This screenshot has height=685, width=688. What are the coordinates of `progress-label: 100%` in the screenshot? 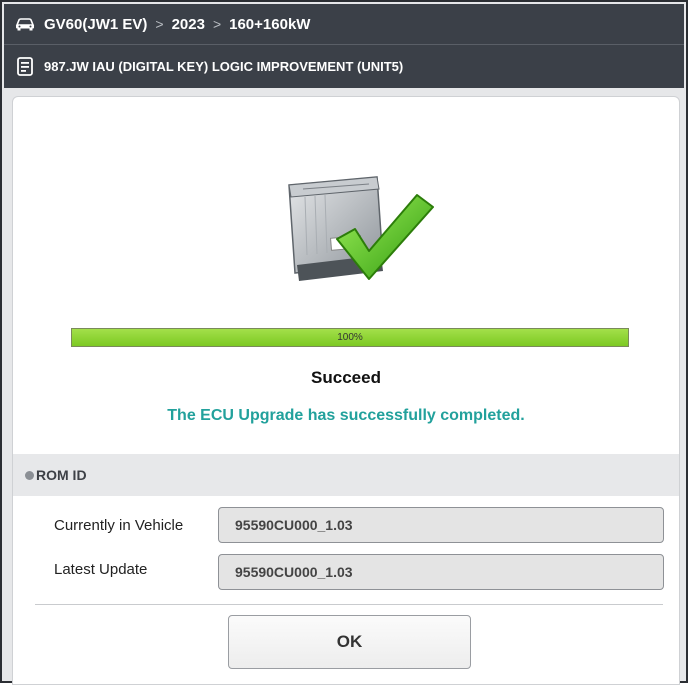 It's located at (350, 337).